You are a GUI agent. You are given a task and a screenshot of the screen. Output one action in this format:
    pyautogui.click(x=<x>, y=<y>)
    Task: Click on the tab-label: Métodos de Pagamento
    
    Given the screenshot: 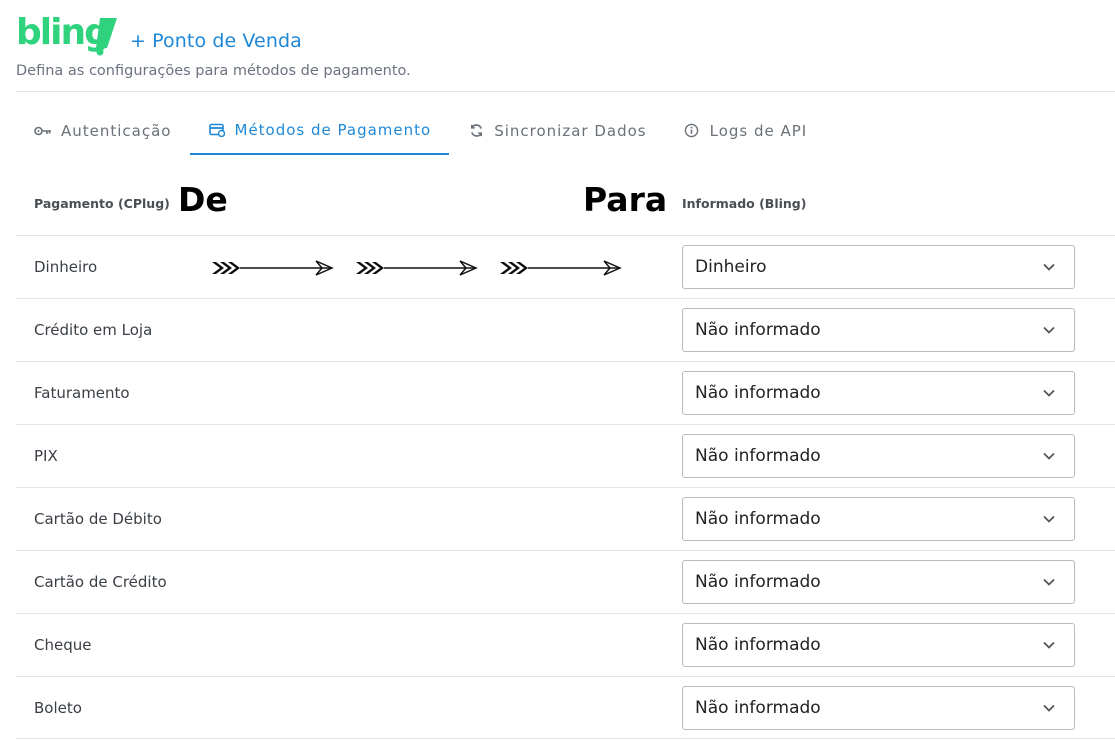 What is the action you would take?
    pyautogui.click(x=333, y=129)
    